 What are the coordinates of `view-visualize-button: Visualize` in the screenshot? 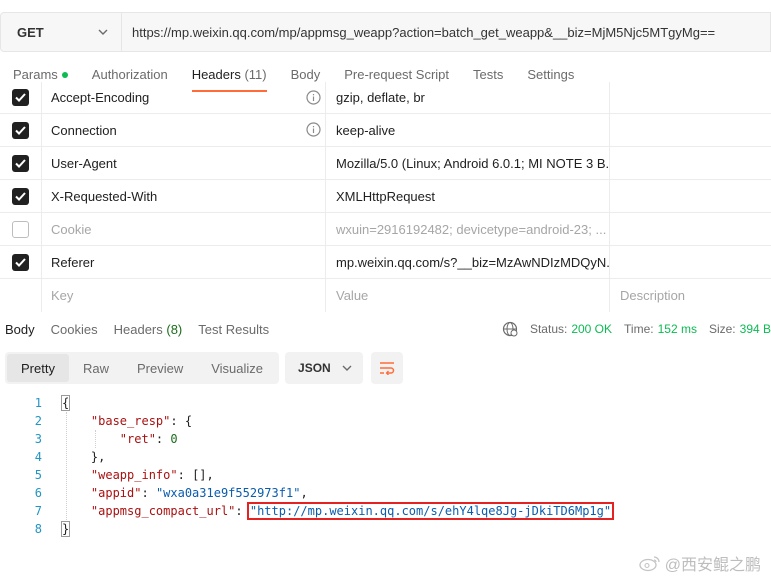 It's located at (237, 368).